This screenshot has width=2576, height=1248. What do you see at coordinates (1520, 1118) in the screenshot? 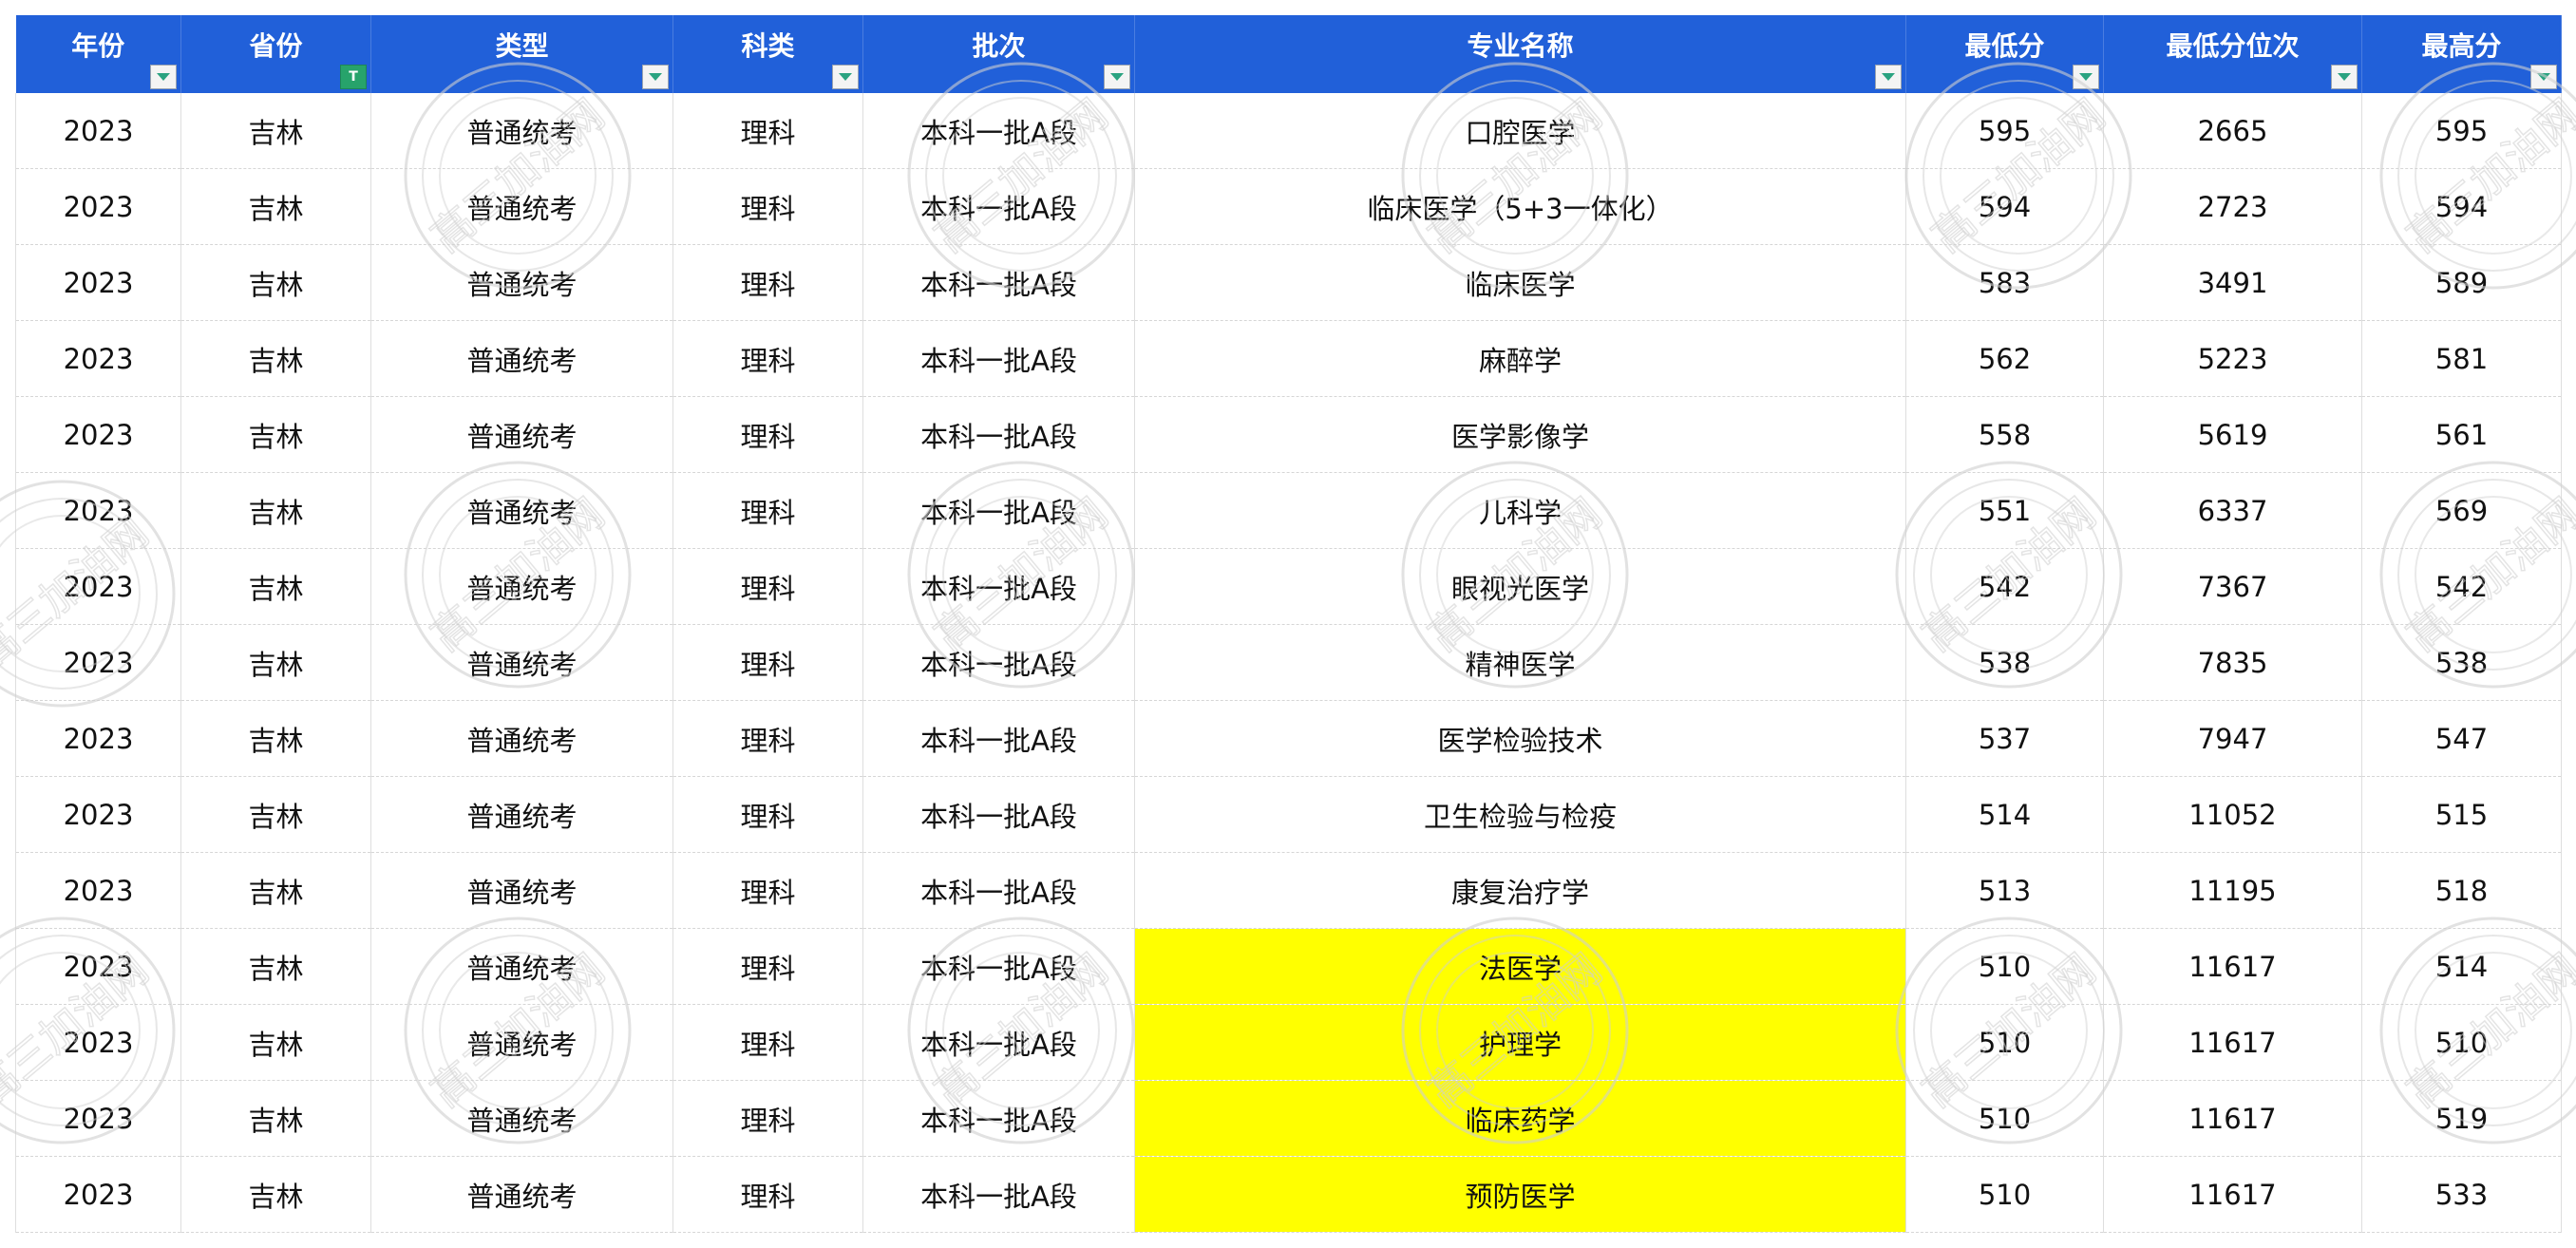
I see `cell-major: 临床药学` at bounding box center [1520, 1118].